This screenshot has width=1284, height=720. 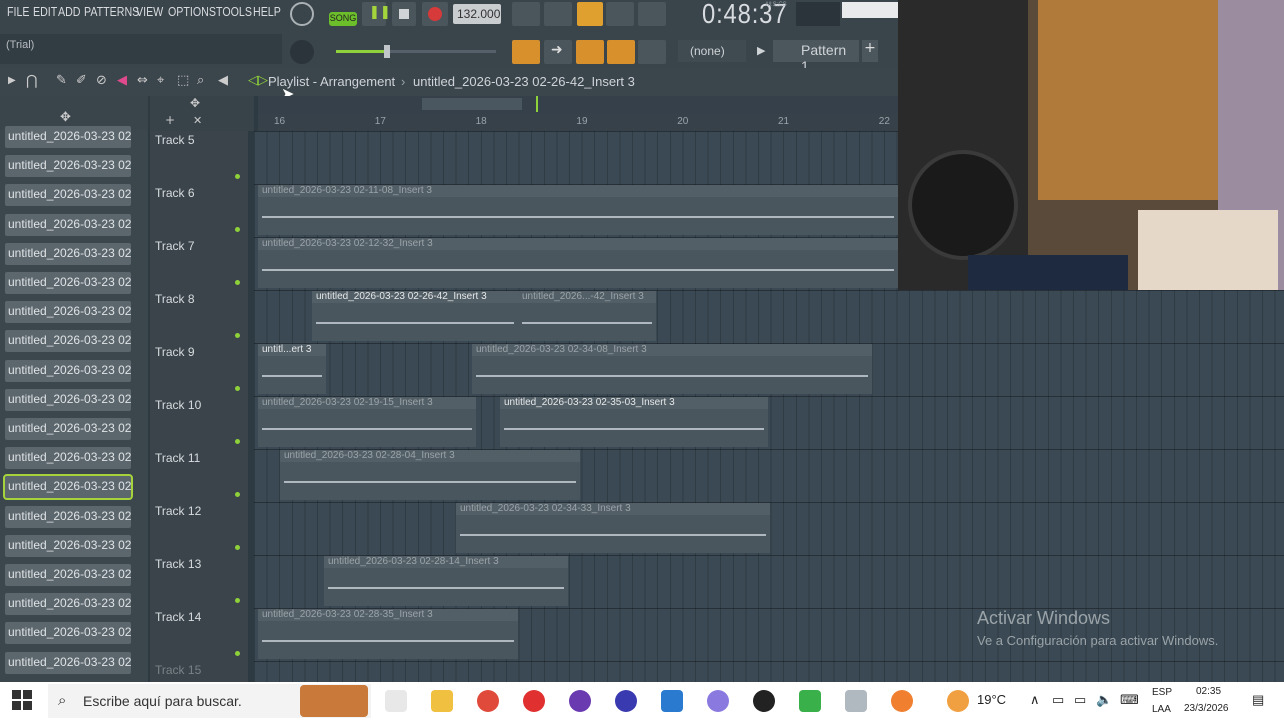 I want to click on menu-file: FILE, so click(x=18, y=11).